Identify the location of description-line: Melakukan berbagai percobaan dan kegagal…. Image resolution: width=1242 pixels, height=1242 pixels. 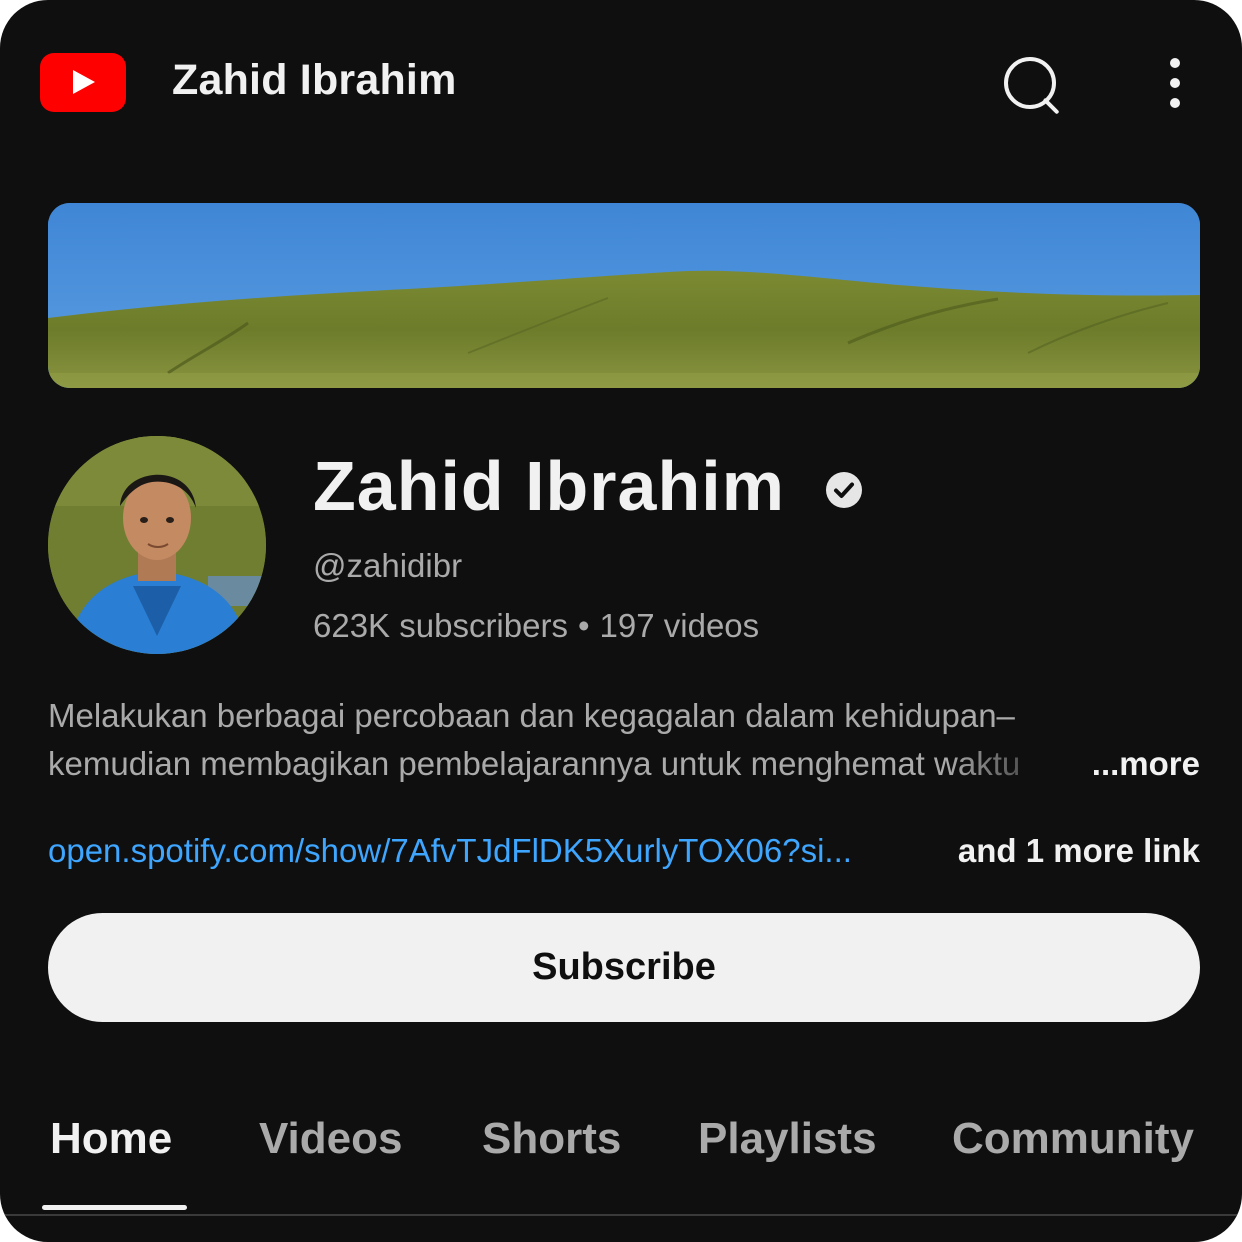
(531, 715).